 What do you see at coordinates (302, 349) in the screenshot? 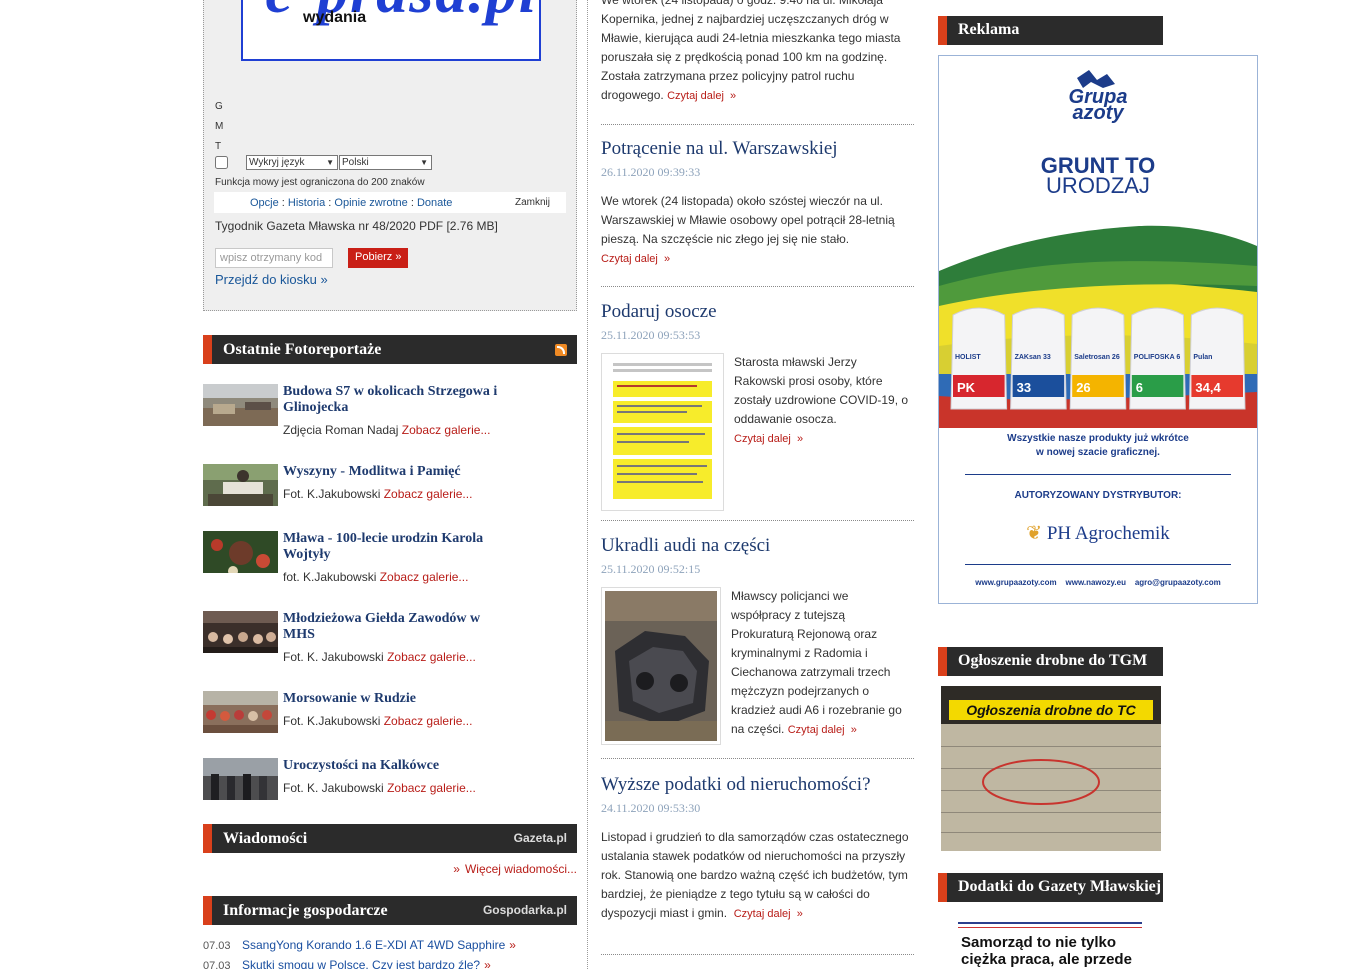
I see `photo-reports-title: Ostatnie Fotoreportaże` at bounding box center [302, 349].